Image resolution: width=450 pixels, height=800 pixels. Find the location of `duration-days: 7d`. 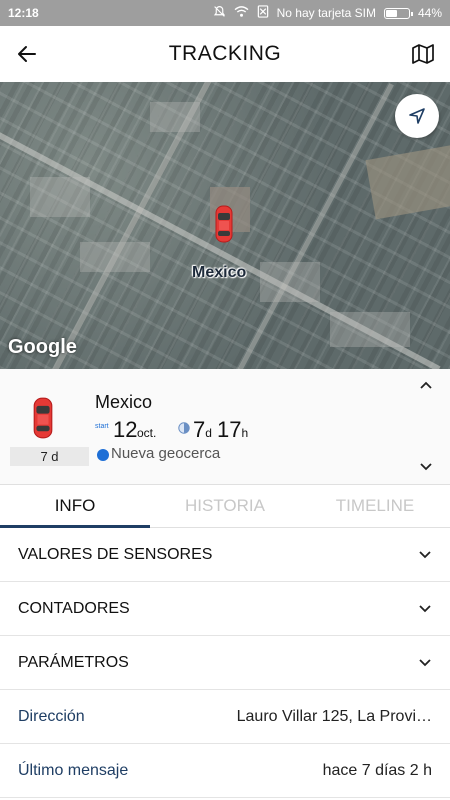

duration-days: 7d is located at coordinates (202, 430).